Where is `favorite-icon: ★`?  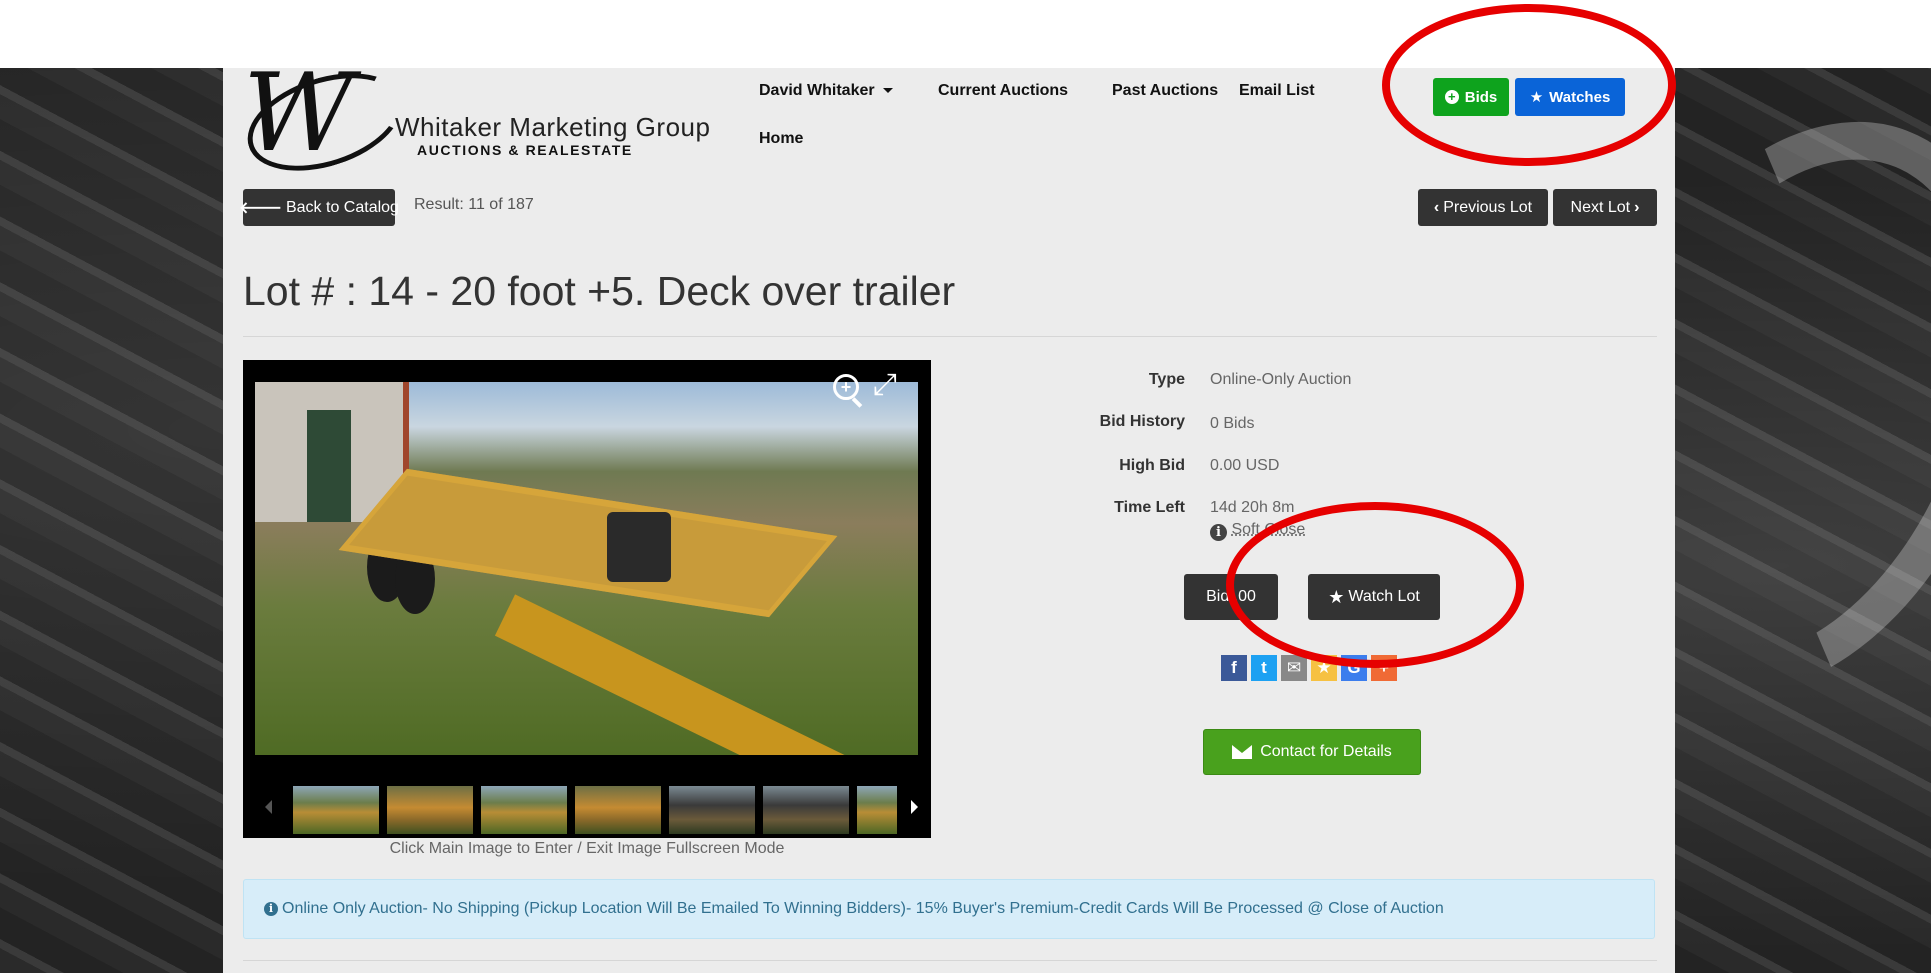
favorite-icon: ★ is located at coordinates (1324, 668).